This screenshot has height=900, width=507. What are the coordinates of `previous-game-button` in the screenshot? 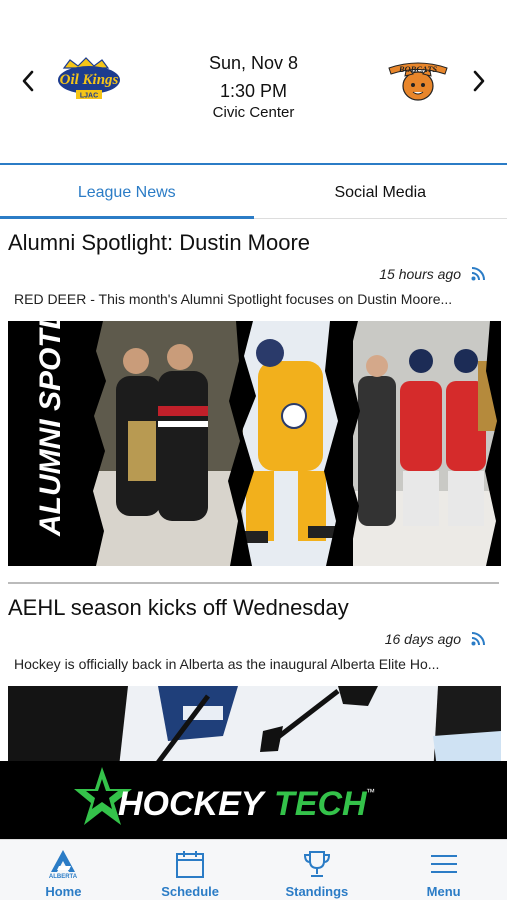 It's located at (28, 81).